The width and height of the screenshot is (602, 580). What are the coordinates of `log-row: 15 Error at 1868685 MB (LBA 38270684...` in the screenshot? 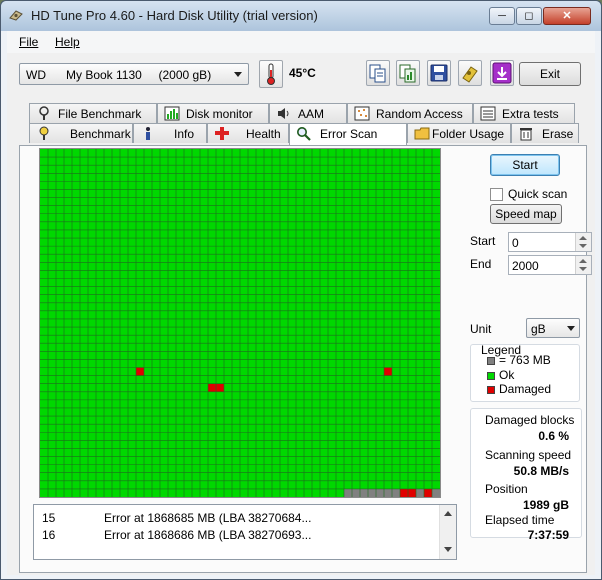 It's located at (176, 518).